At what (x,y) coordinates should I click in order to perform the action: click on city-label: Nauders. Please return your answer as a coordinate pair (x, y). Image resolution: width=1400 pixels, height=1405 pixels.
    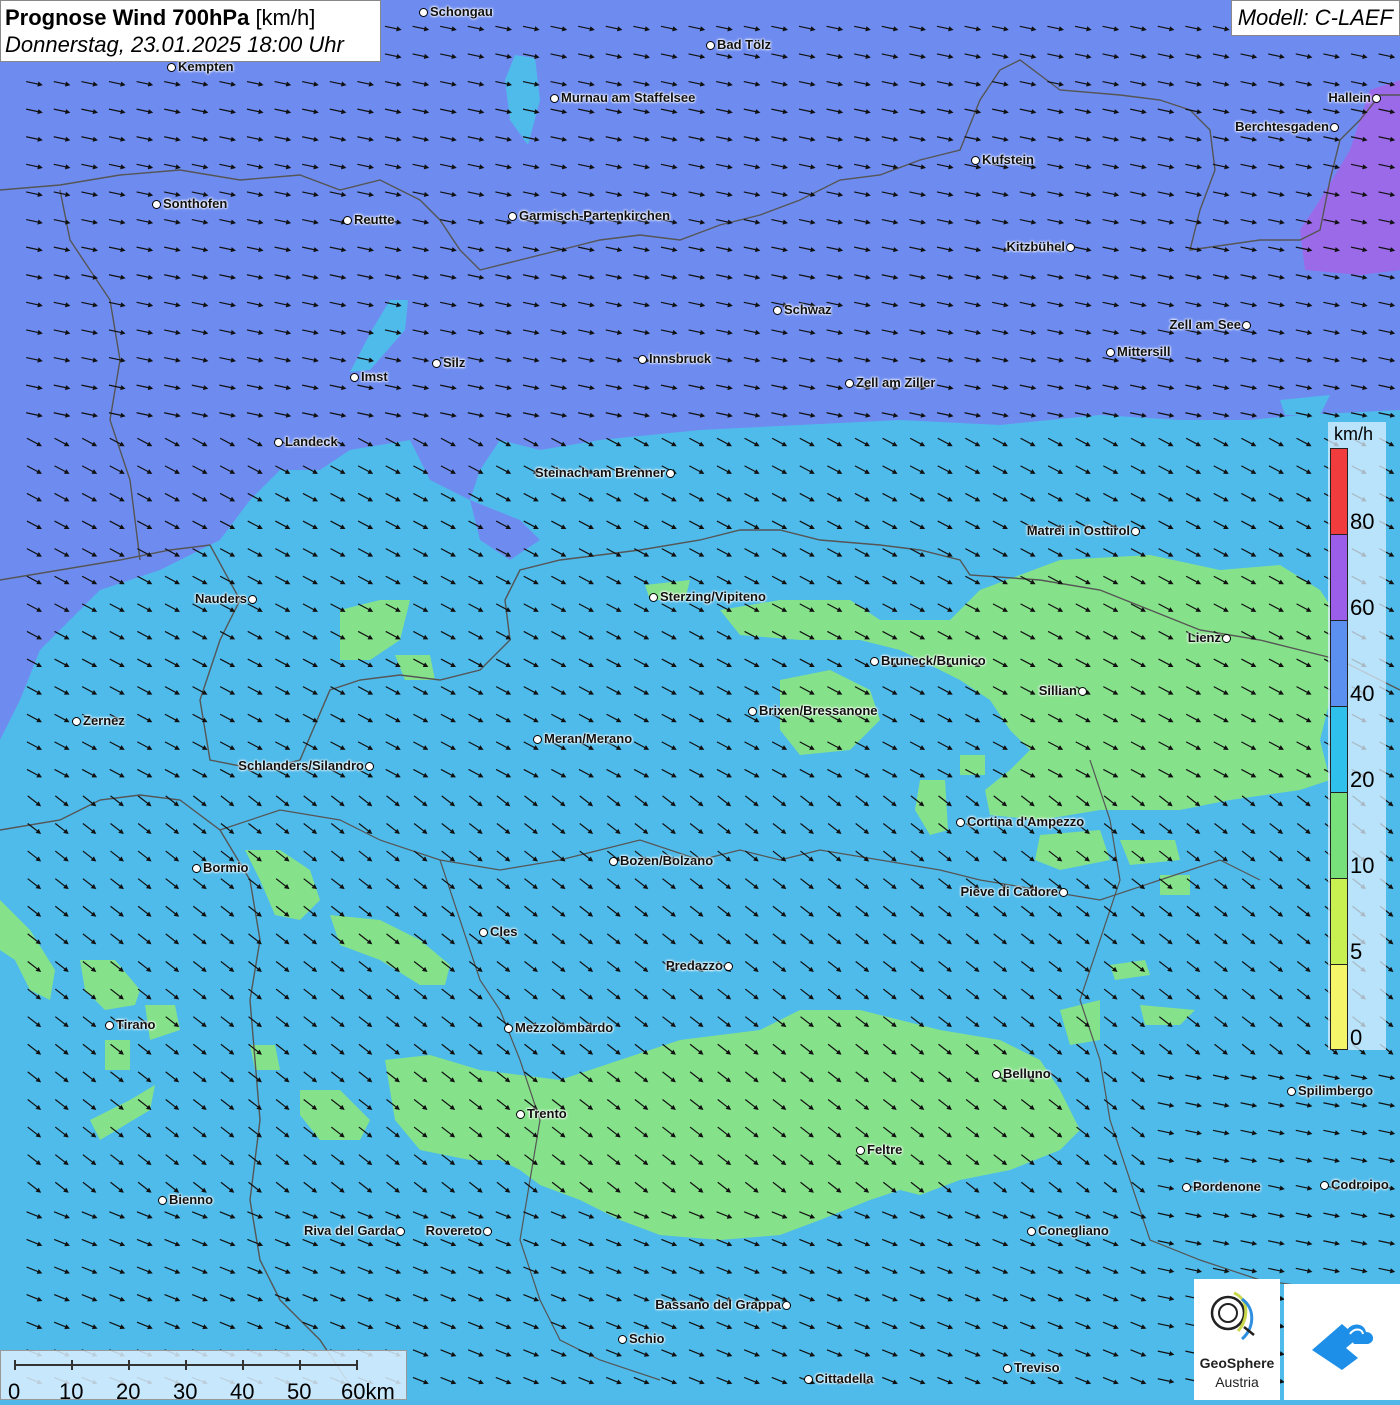
    Looking at the image, I should click on (221, 598).